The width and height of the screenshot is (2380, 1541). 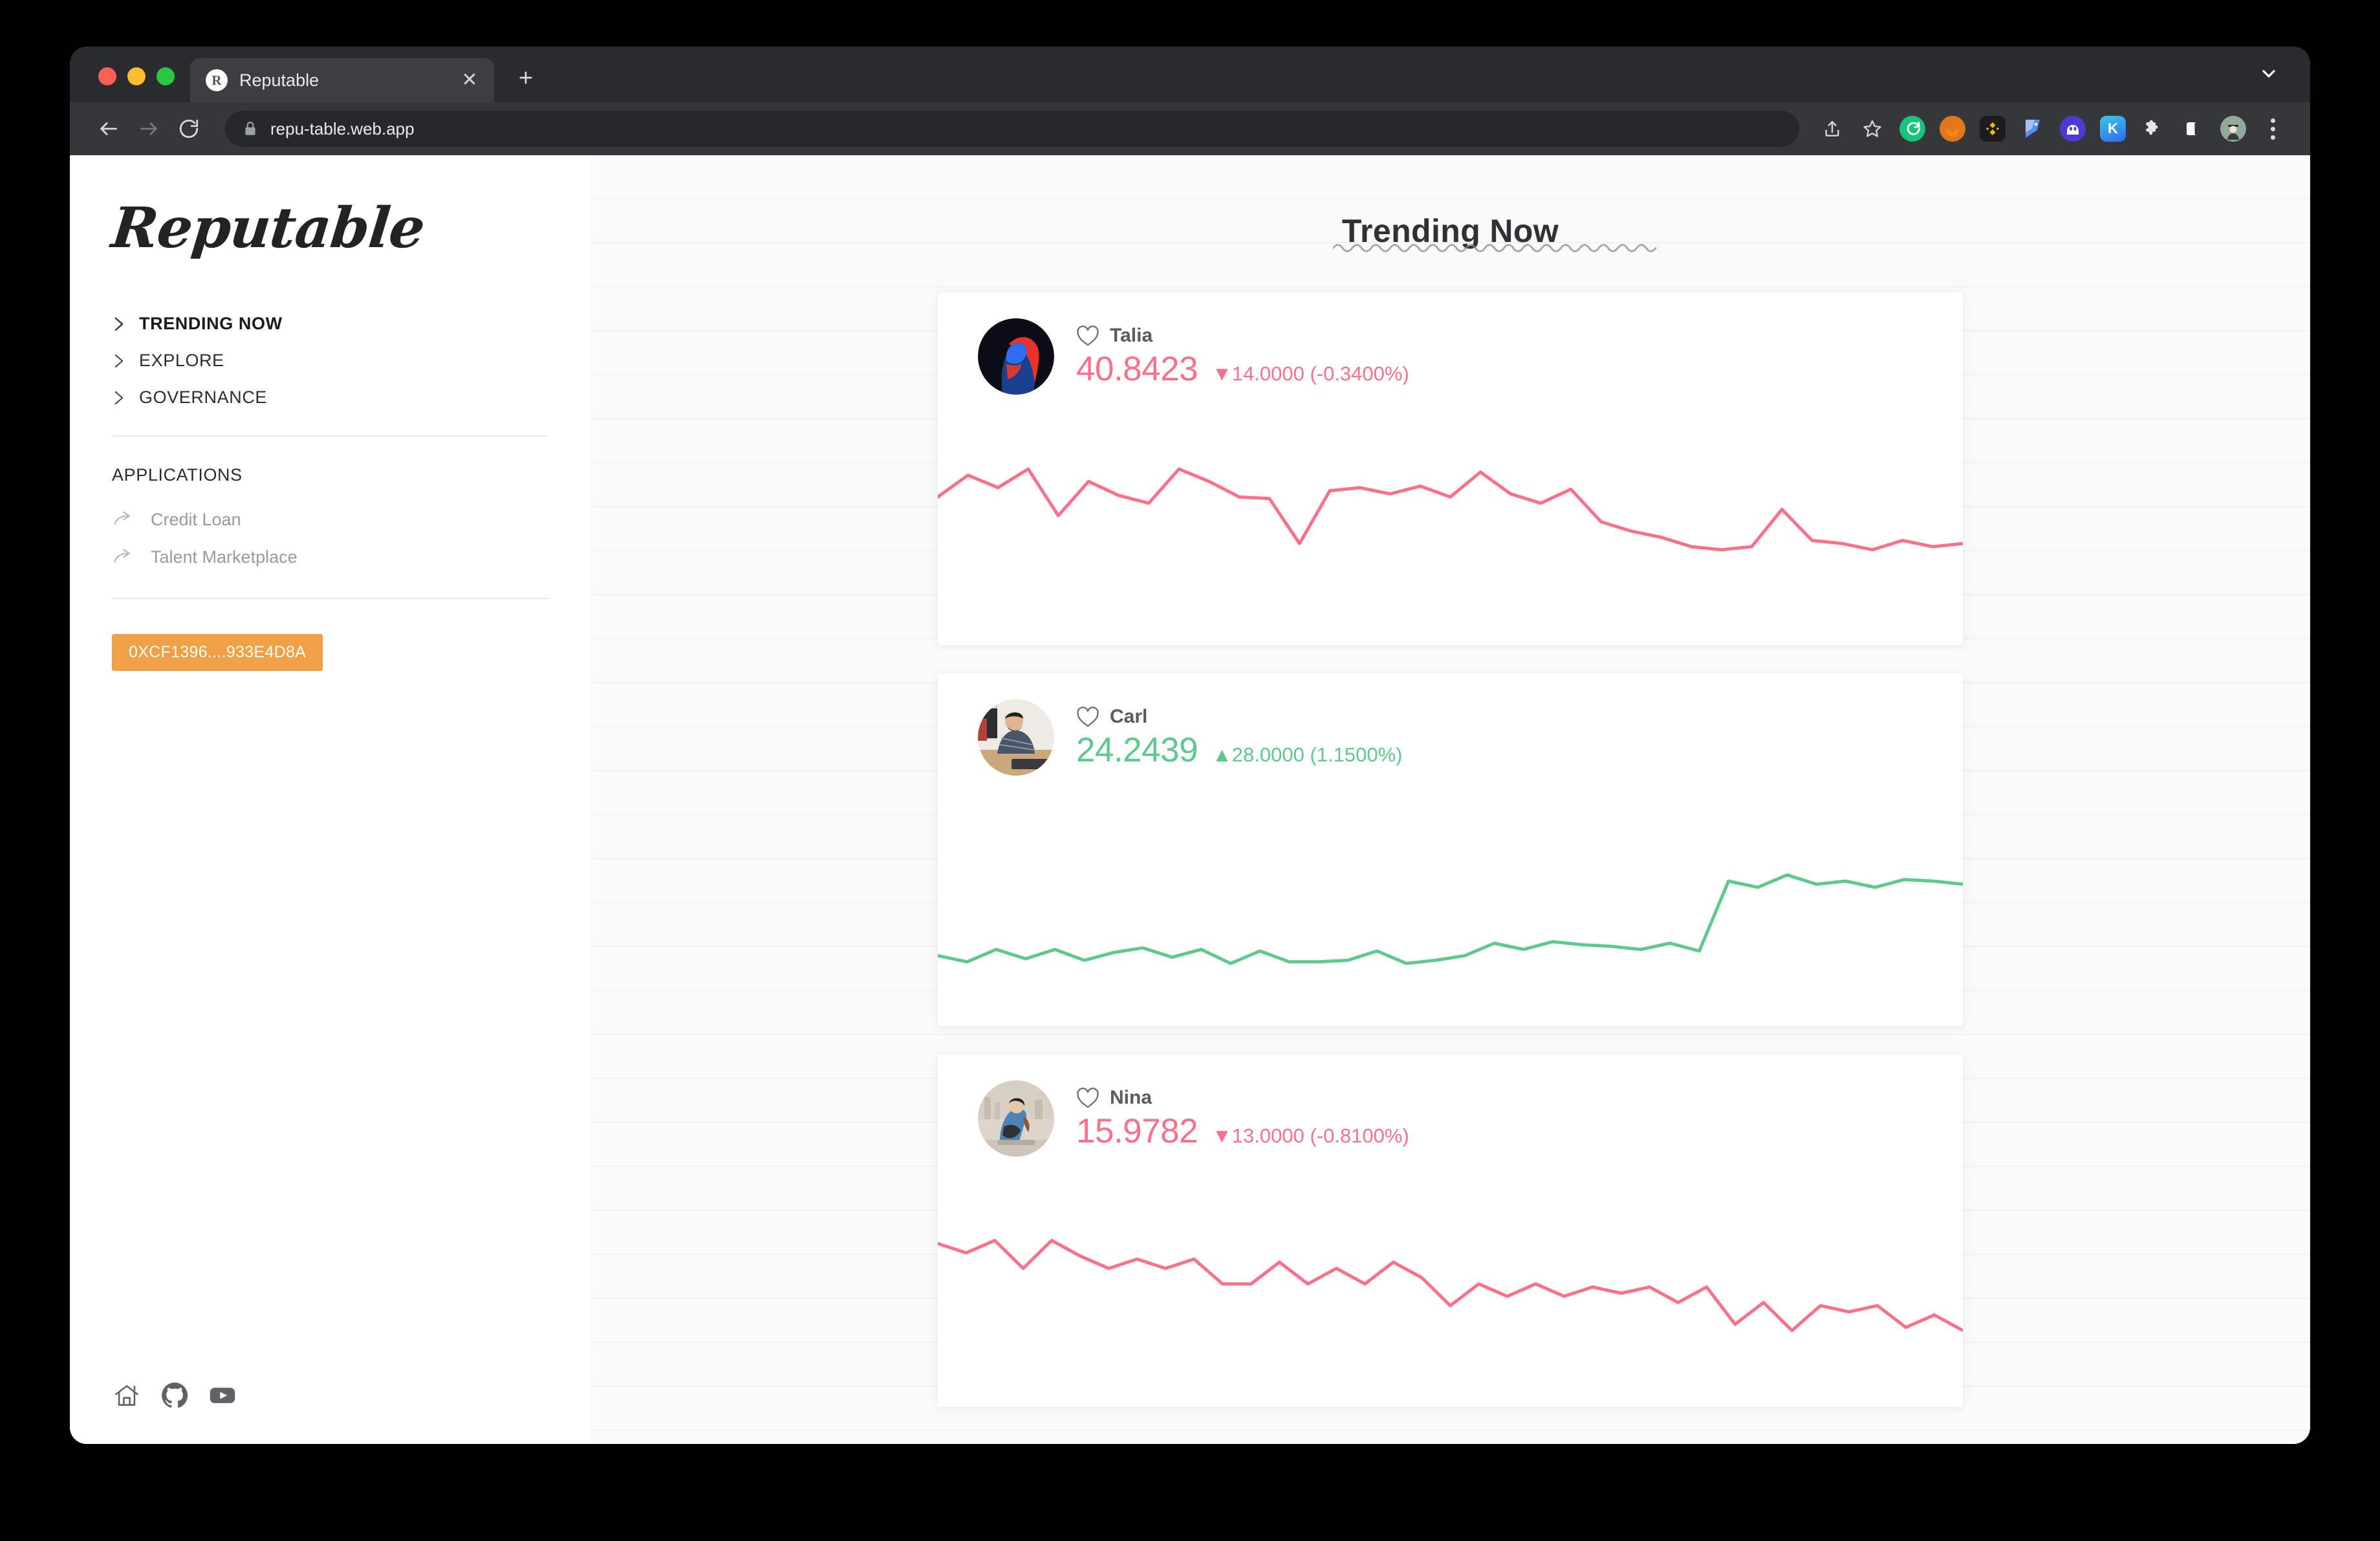 I want to click on primary-nav: TRENDING NOW EXPLORE GOVERNANCE, so click(x=330, y=360).